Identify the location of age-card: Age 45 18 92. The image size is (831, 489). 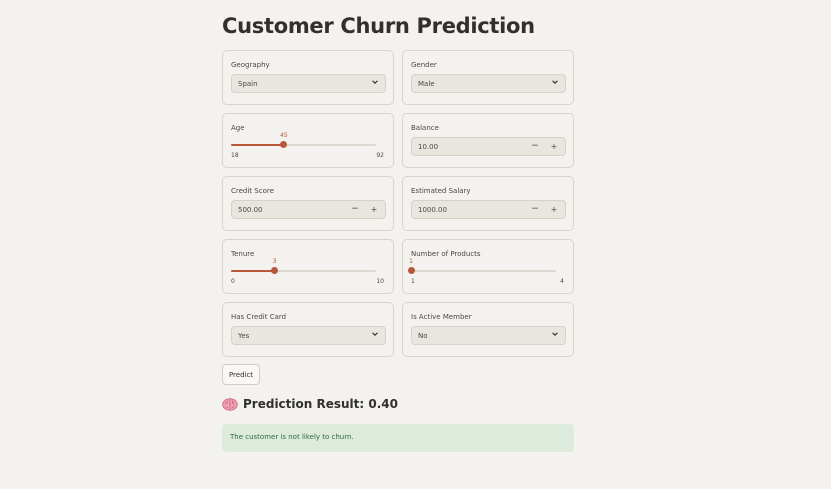
(308, 140).